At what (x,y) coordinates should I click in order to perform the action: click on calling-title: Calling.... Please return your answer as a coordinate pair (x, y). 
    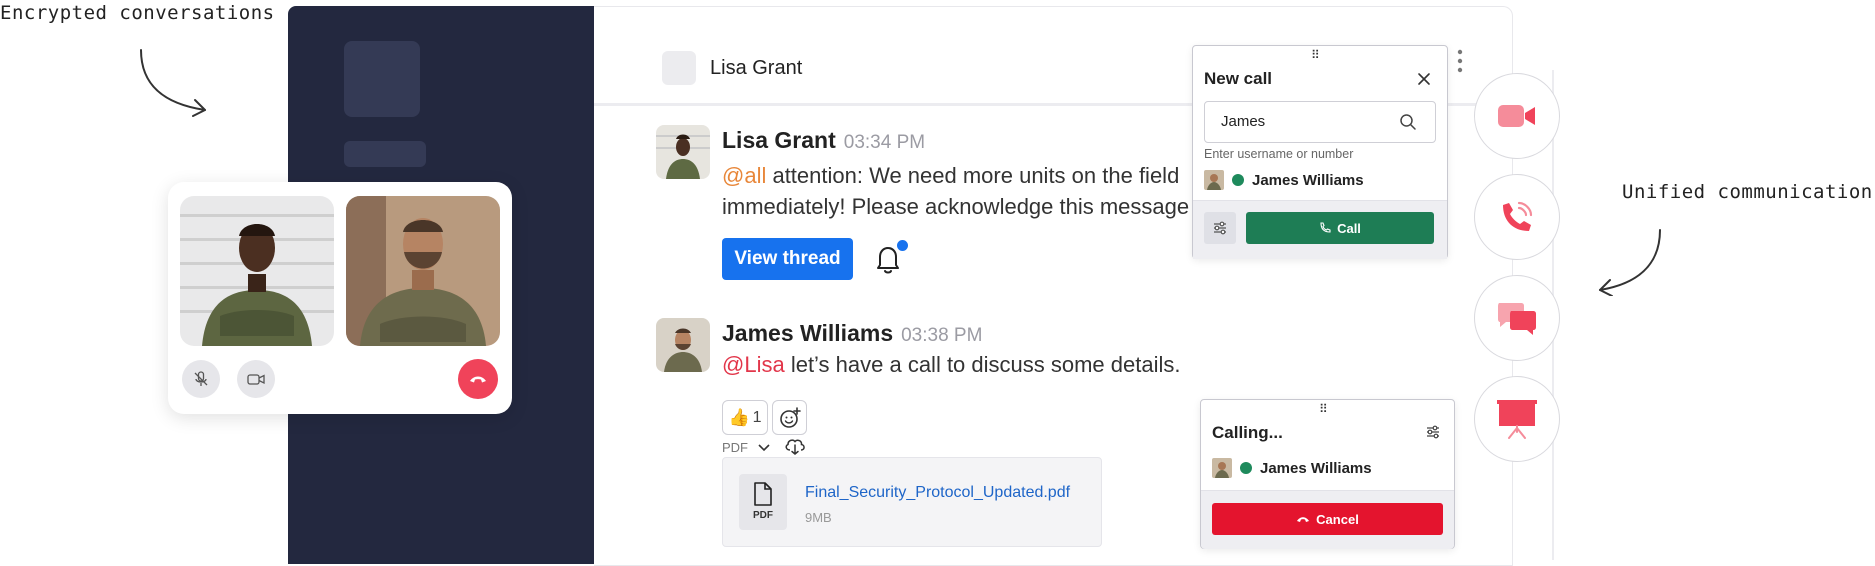
    Looking at the image, I should click on (1247, 432).